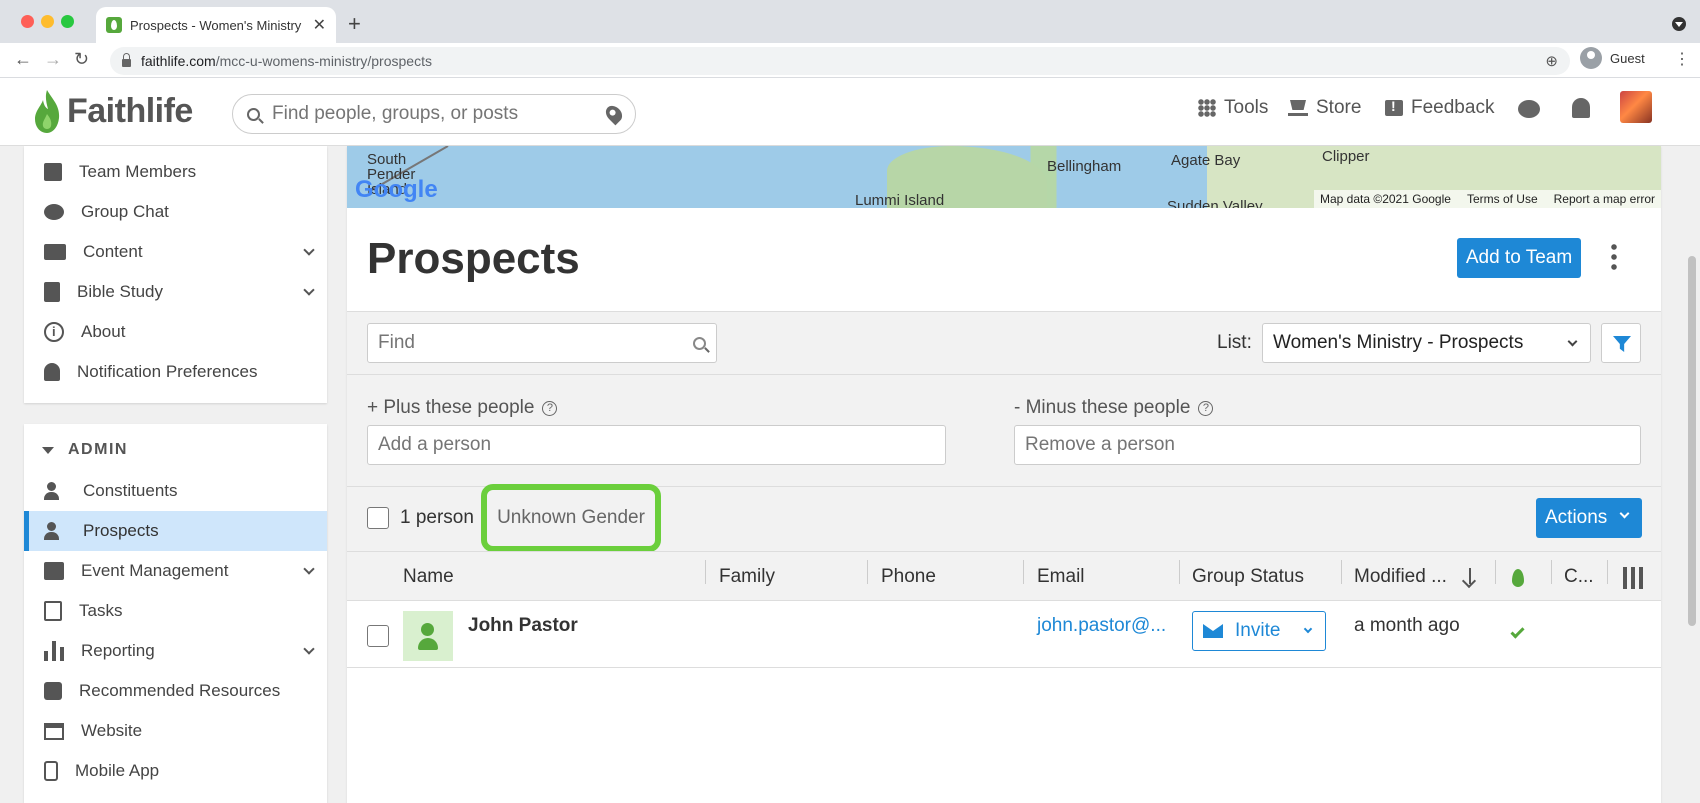 Image resolution: width=1700 pixels, height=803 pixels. Describe the element at coordinates (523, 626) in the screenshot. I see `person-name: John Pastor` at that location.